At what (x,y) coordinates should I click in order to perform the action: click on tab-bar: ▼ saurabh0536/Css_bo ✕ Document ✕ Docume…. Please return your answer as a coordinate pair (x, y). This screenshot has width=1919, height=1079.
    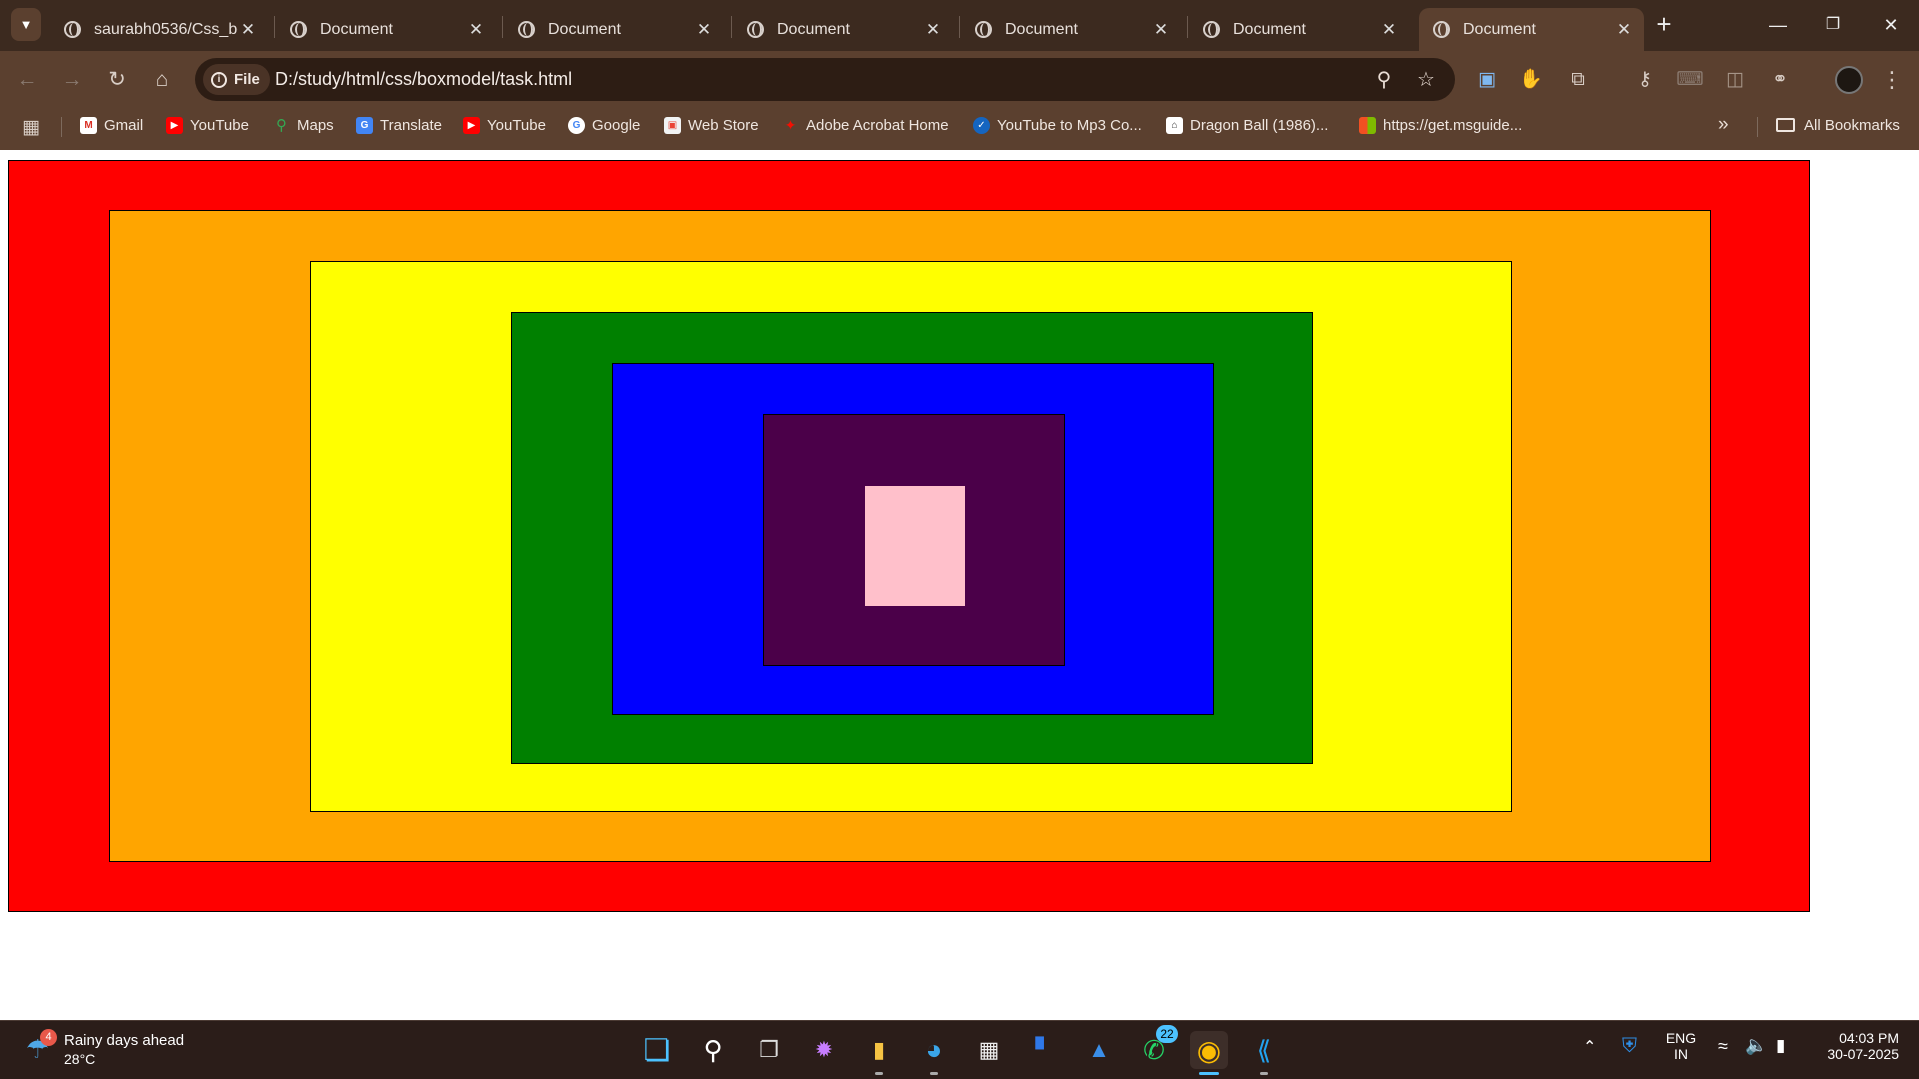
    Looking at the image, I should click on (959, 25).